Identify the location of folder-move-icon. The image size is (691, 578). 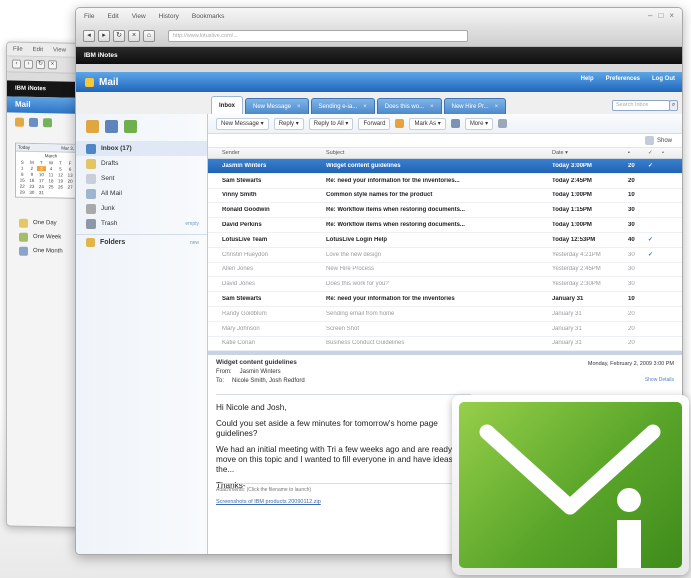
(400, 123).